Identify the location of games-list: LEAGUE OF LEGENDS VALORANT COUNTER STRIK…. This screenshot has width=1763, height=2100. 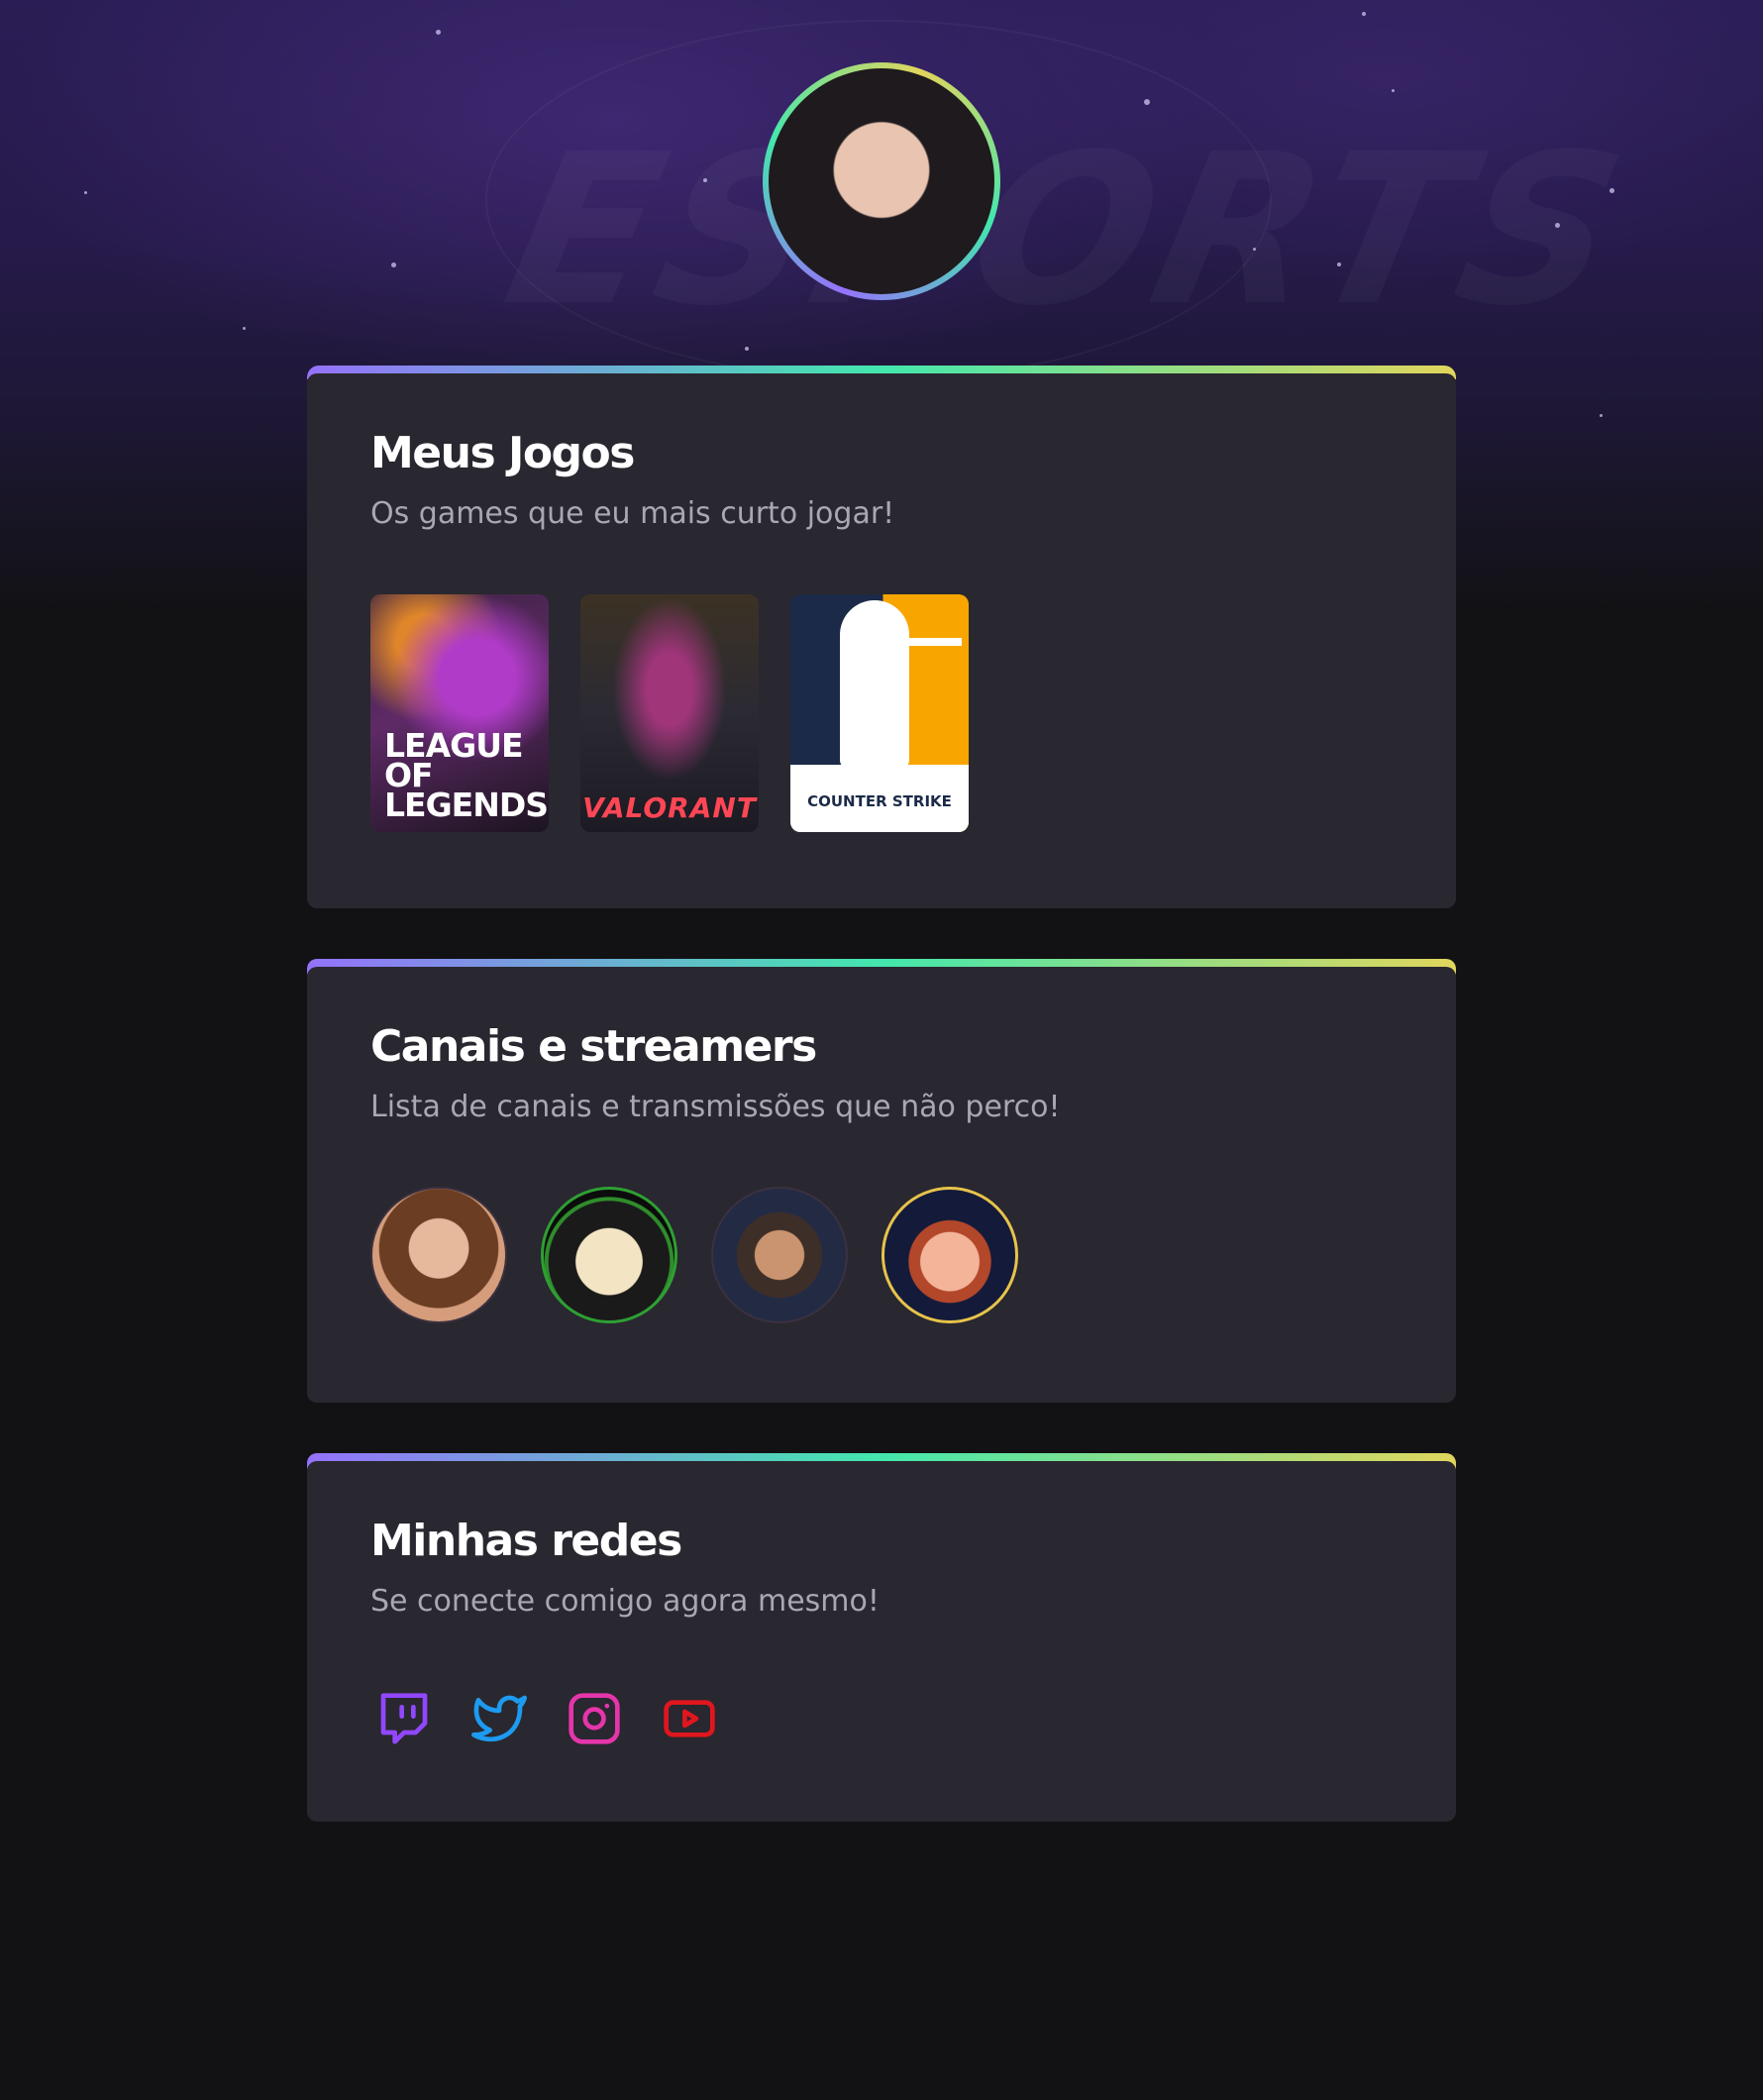
(670, 713).